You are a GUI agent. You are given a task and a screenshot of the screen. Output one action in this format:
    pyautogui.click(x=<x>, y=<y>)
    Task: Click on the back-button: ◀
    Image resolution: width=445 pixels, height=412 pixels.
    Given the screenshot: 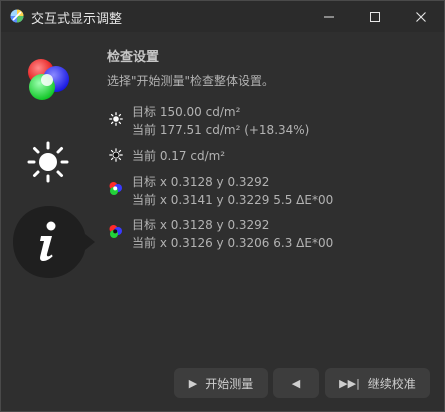 What is the action you would take?
    pyautogui.click(x=296, y=383)
    